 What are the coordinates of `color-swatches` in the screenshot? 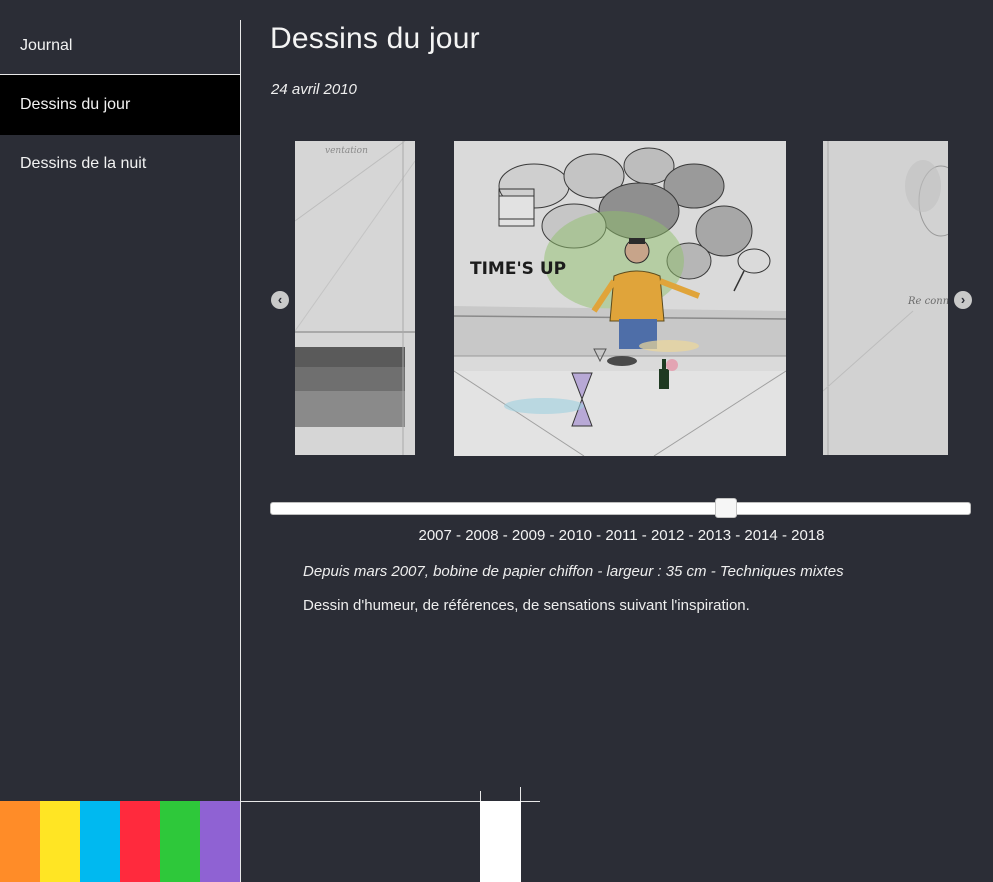 It's located at (120, 841).